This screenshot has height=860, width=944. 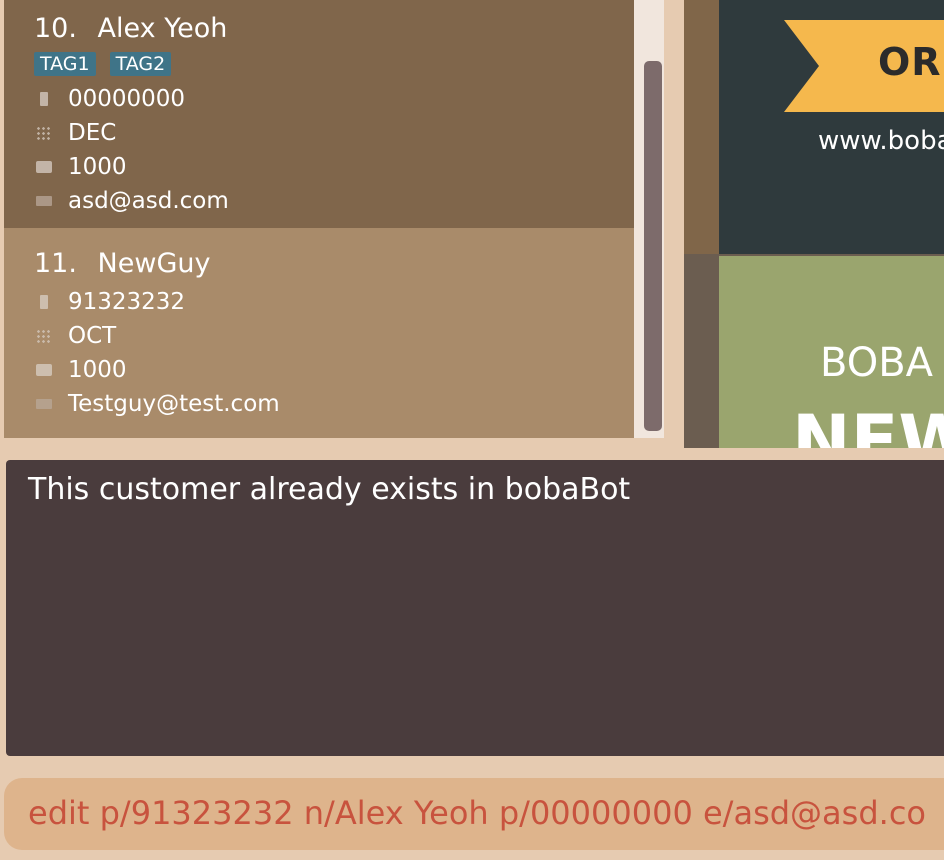 I want to click on customer-name: NewGuy, so click(x=154, y=263).